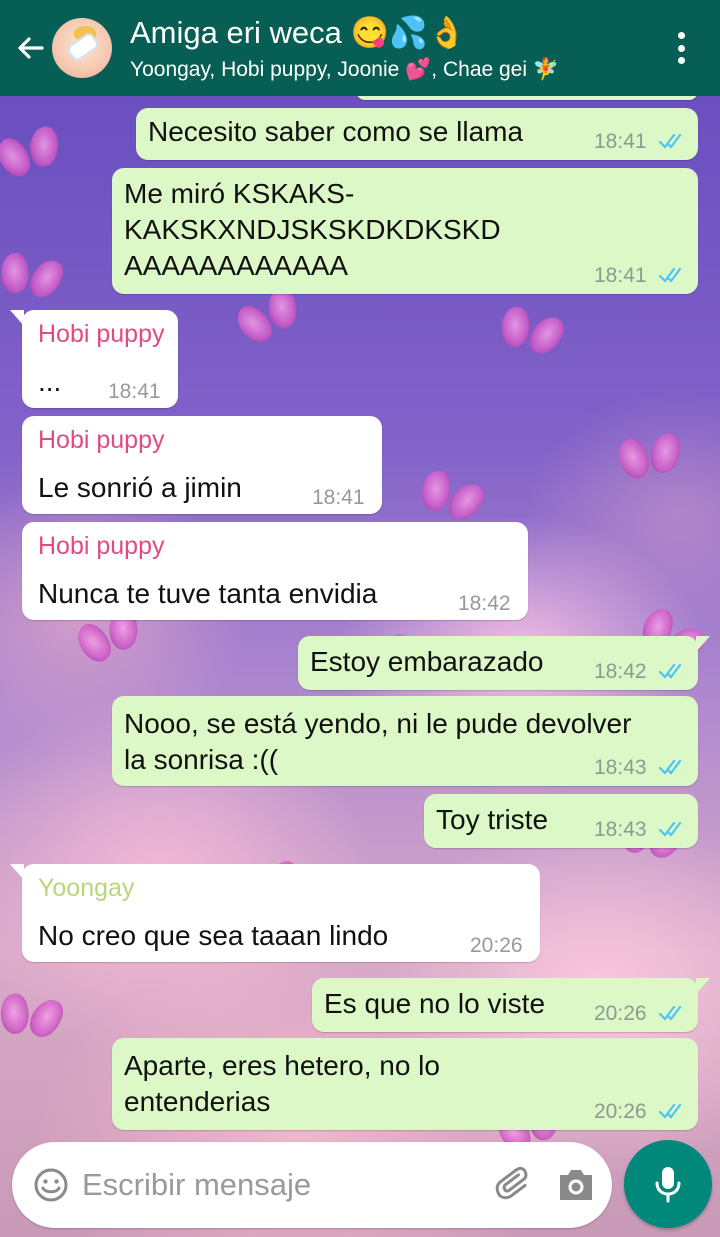 Image resolution: width=720 pixels, height=1237 pixels. Describe the element at coordinates (681, 35) in the screenshot. I see `more-options-icon` at that location.